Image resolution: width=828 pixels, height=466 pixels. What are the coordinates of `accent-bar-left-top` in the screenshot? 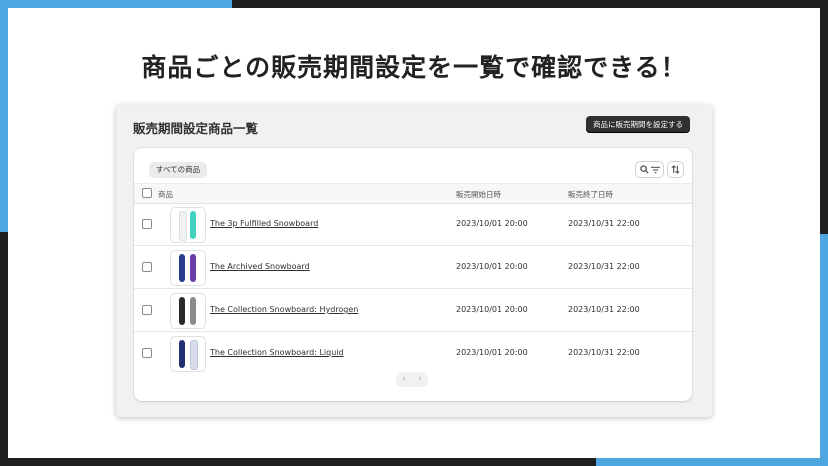 It's located at (4, 116).